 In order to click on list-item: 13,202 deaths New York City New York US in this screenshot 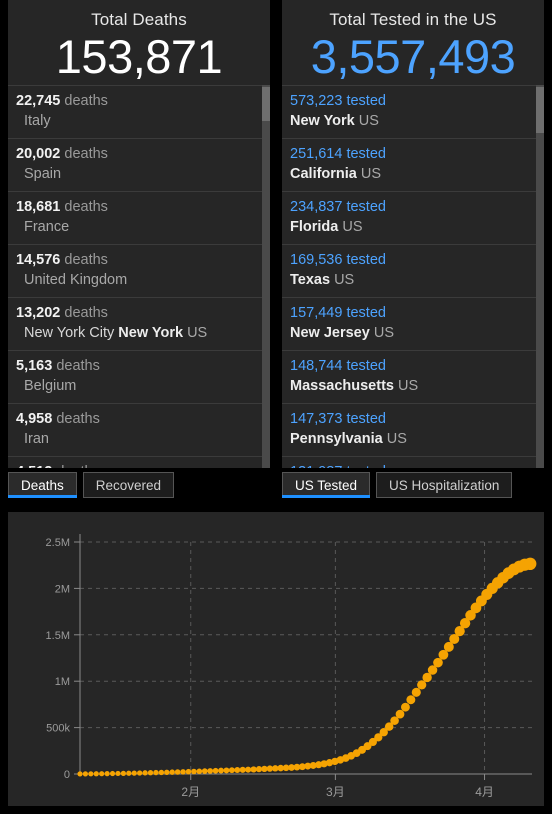, I will do `click(139, 324)`.